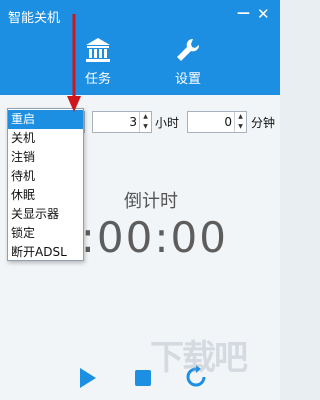  I want to click on action-dropdown-list: 重启 关机 注销 待机 休眠 关显示器 锁定 断开ADSL, so click(45, 184).